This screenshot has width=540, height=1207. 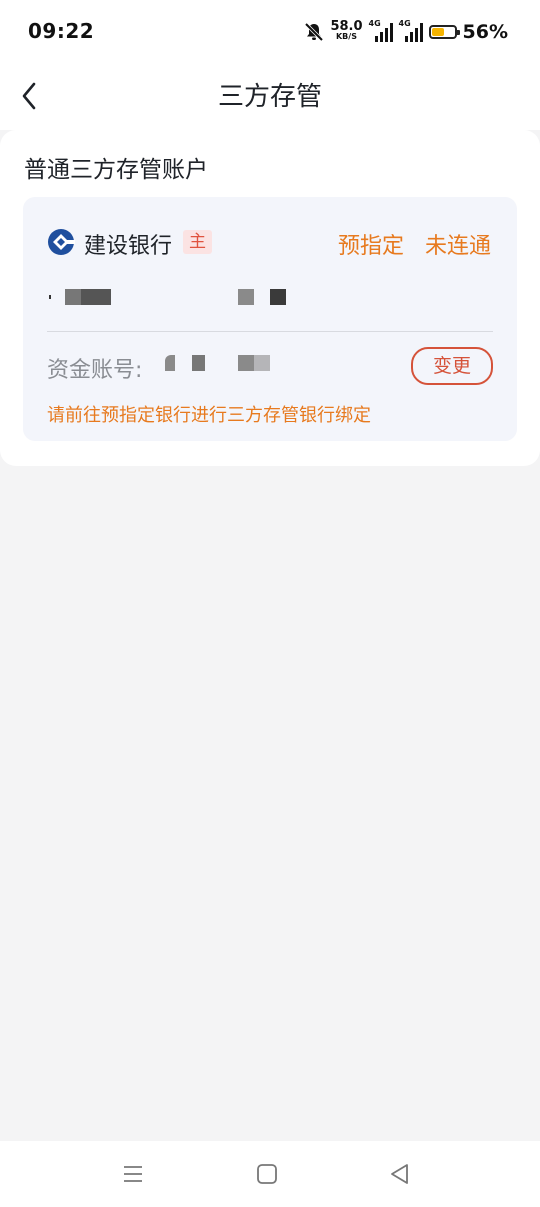 I want to click on battery-icon, so click(x=444, y=32).